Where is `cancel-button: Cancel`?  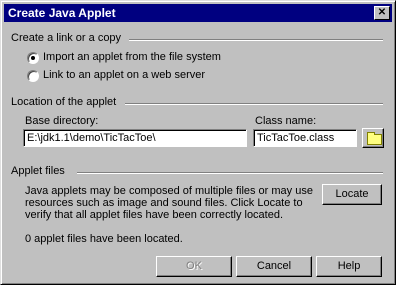
cancel-button: Cancel is located at coordinates (274, 266).